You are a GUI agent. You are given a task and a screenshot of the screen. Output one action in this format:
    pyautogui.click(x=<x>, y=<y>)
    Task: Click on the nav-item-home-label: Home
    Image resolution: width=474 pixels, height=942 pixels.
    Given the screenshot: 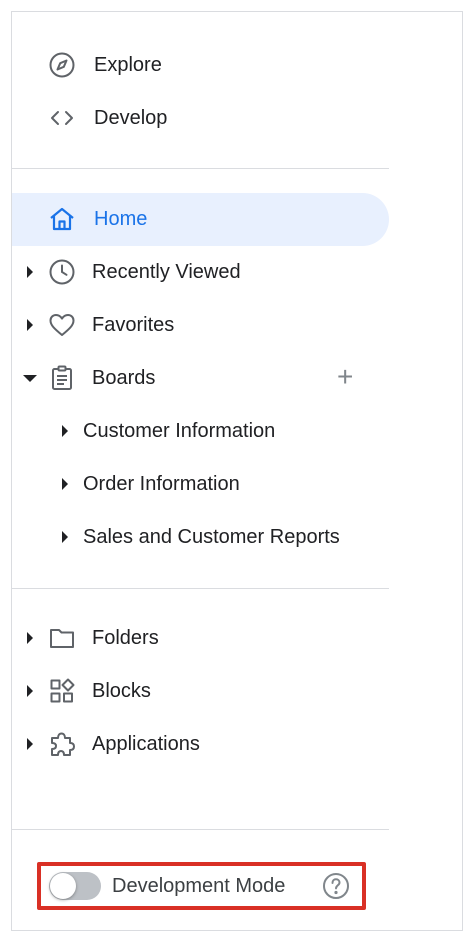 What is the action you would take?
    pyautogui.click(x=121, y=219)
    